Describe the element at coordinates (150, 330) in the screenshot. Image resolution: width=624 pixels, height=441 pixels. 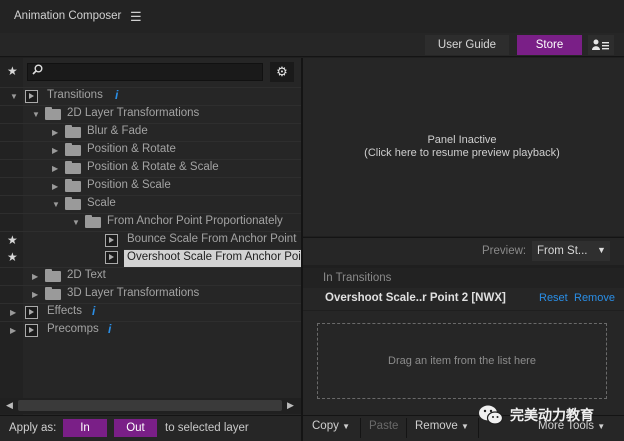
I see `tree-item-precomps: ▶ Precomps i` at that location.